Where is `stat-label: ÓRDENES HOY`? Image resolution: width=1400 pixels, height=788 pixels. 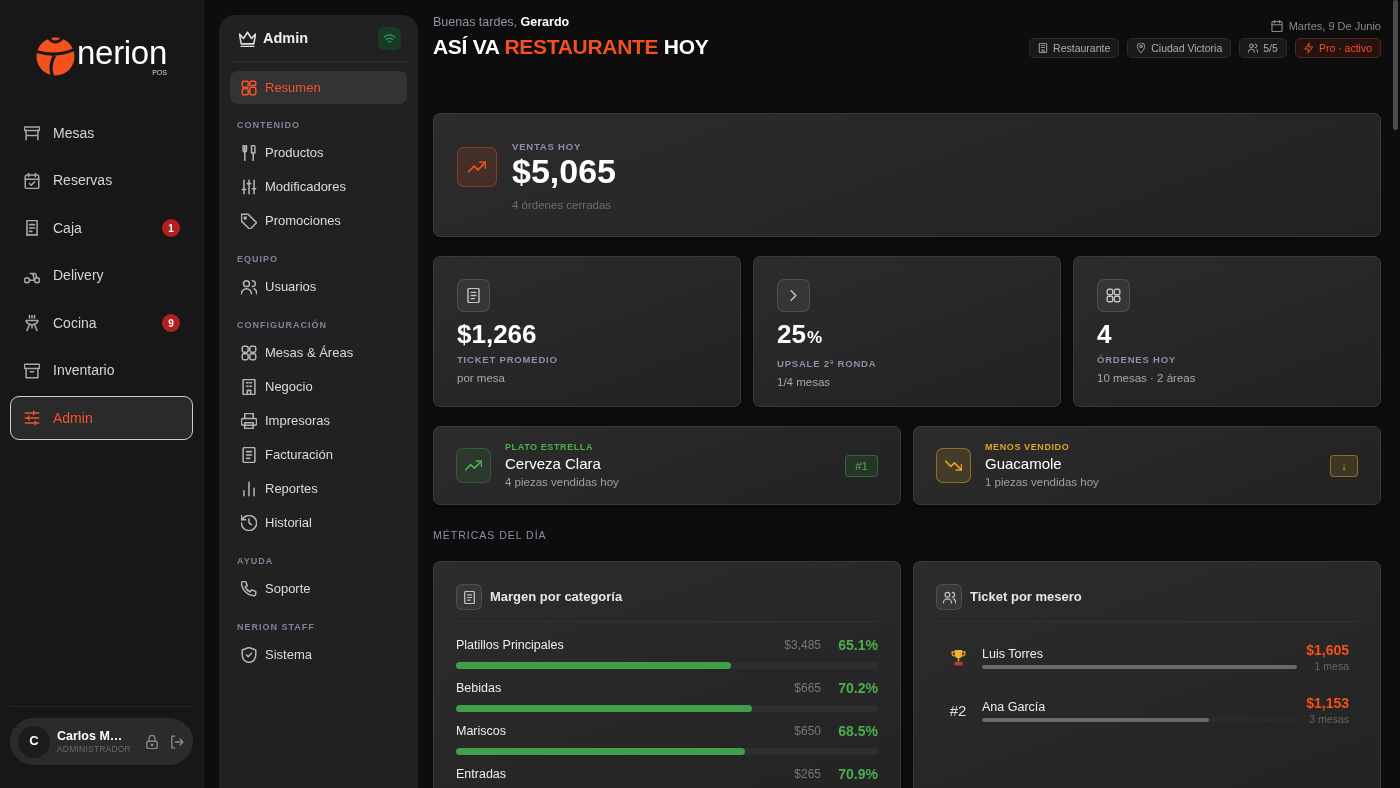
stat-label: ÓRDENES HOY is located at coordinates (1137, 360).